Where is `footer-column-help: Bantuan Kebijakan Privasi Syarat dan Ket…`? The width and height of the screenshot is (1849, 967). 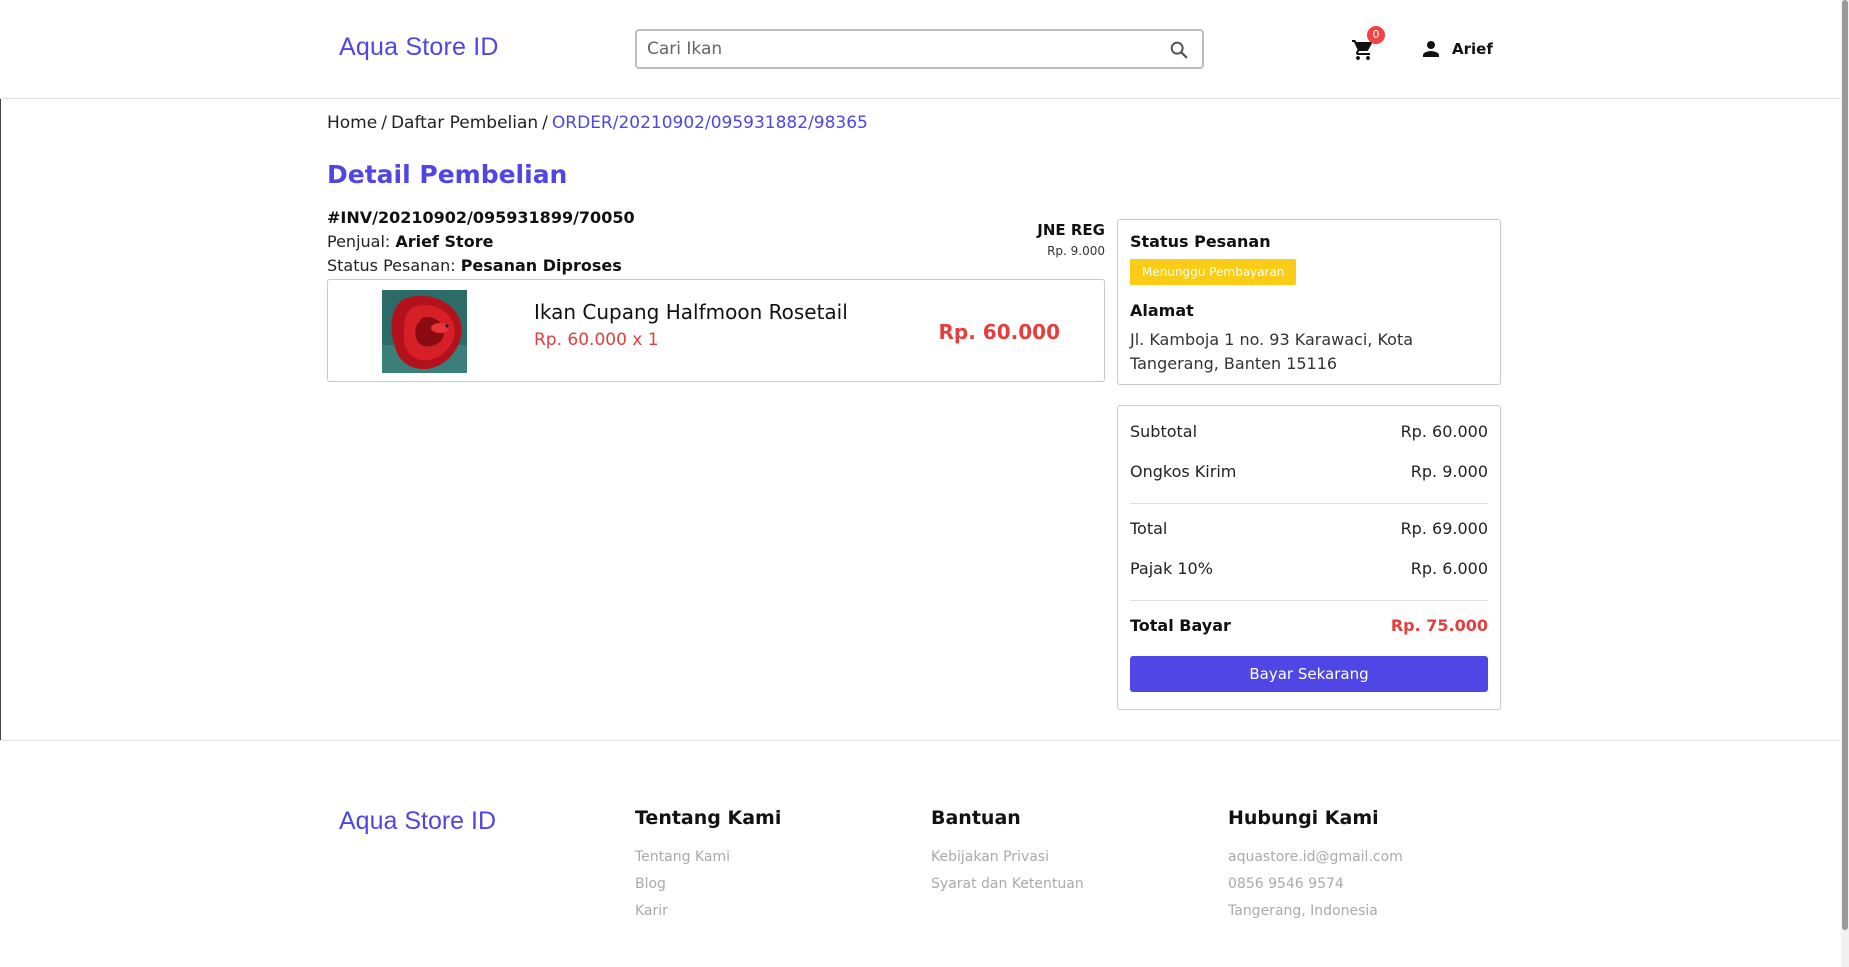 footer-column-help: Bantuan Kebijakan Privasi Syarat dan Ket… is located at coordinates (1007, 855).